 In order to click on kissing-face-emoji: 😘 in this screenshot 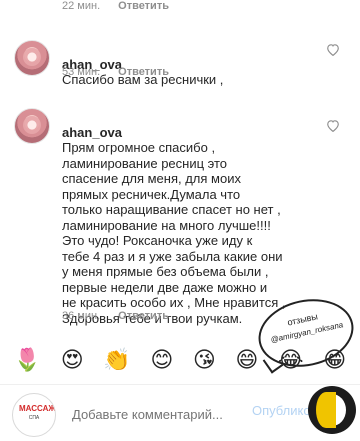, I will do `click(204, 360)`.